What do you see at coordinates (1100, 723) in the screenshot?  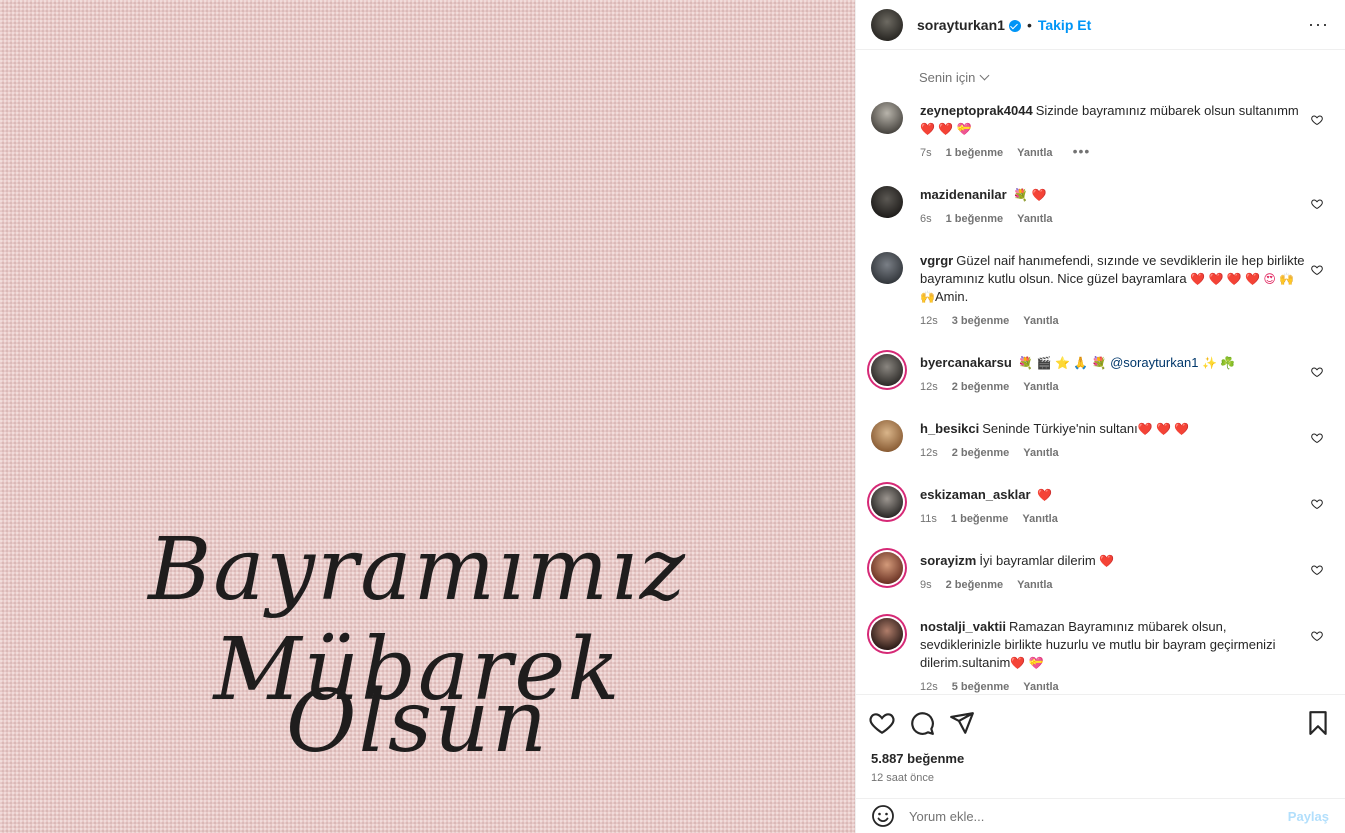 I see `action-bar` at bounding box center [1100, 723].